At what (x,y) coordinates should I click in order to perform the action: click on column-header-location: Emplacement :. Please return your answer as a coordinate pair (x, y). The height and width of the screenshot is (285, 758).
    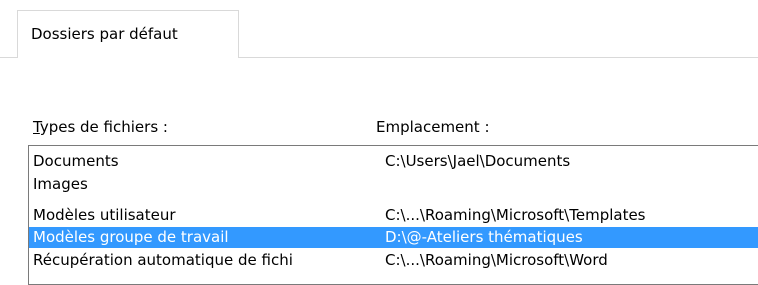
    Looking at the image, I should click on (433, 127).